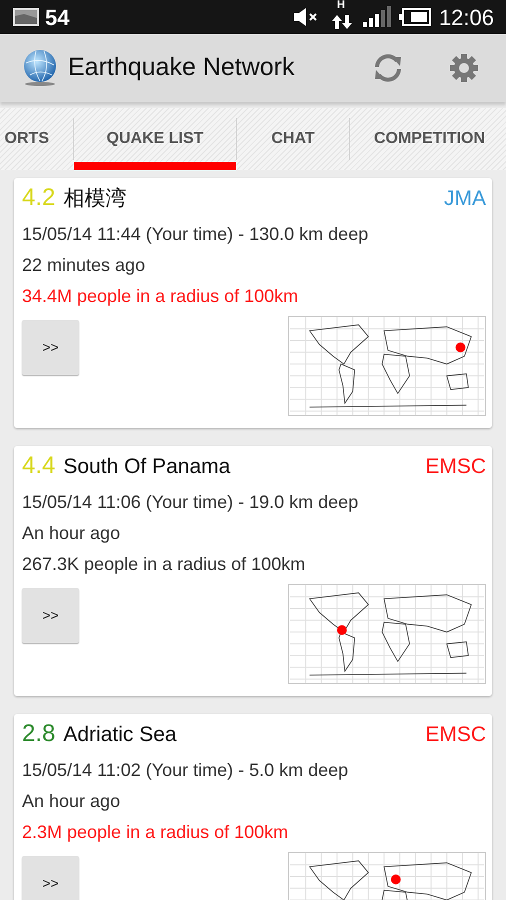 The width and height of the screenshot is (506, 900). I want to click on place-name: Adriatic Sea, so click(120, 735).